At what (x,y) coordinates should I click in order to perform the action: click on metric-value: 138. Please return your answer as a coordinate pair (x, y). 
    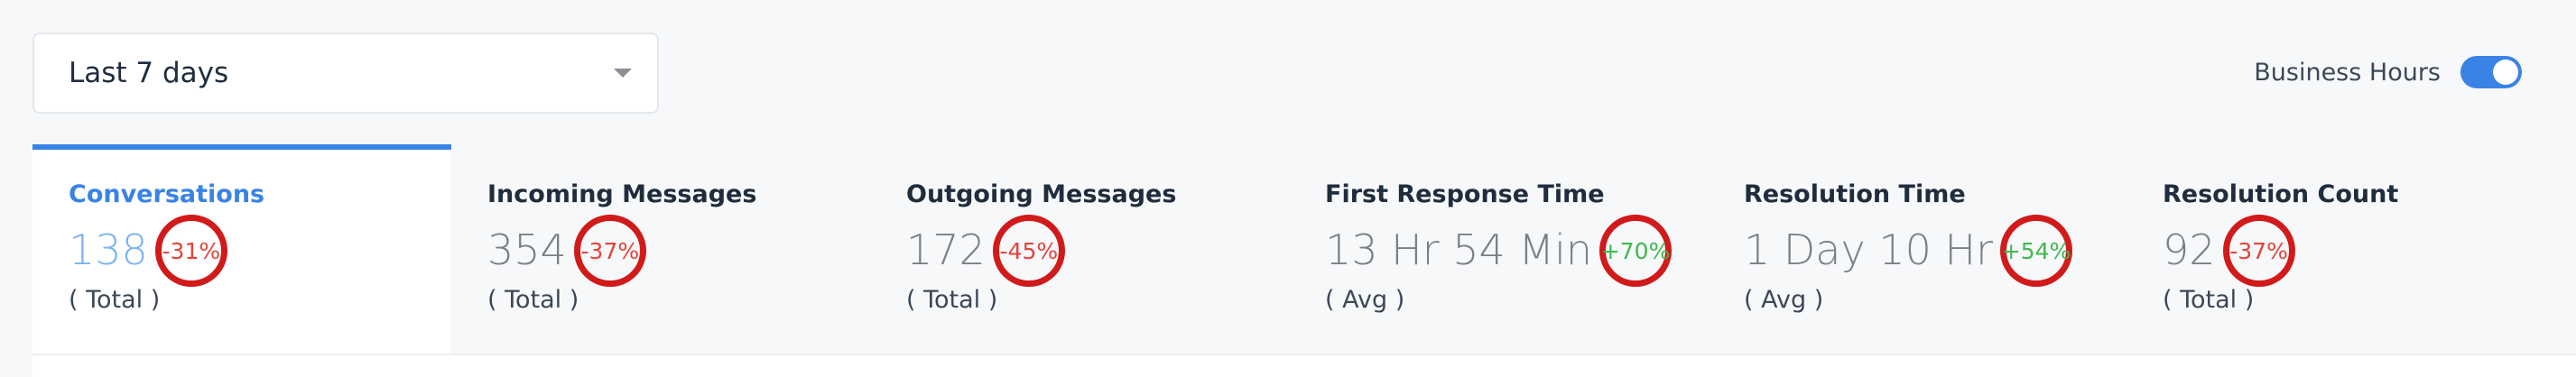
    Looking at the image, I should click on (108, 250).